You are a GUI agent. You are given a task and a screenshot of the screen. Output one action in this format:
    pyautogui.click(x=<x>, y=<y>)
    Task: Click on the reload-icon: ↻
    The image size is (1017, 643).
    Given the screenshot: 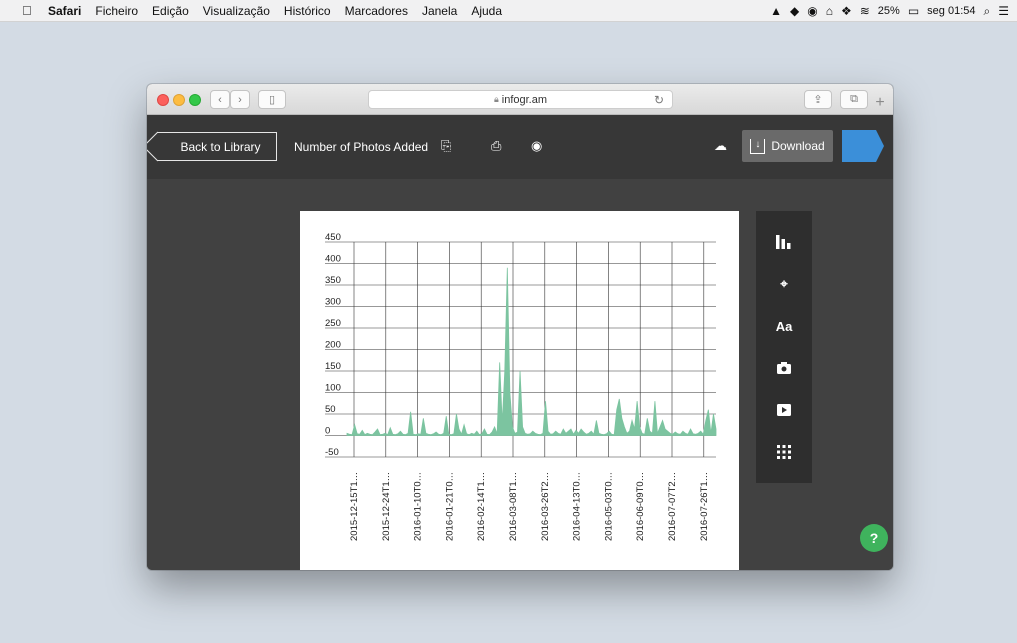 What is the action you would take?
    pyautogui.click(x=659, y=100)
    